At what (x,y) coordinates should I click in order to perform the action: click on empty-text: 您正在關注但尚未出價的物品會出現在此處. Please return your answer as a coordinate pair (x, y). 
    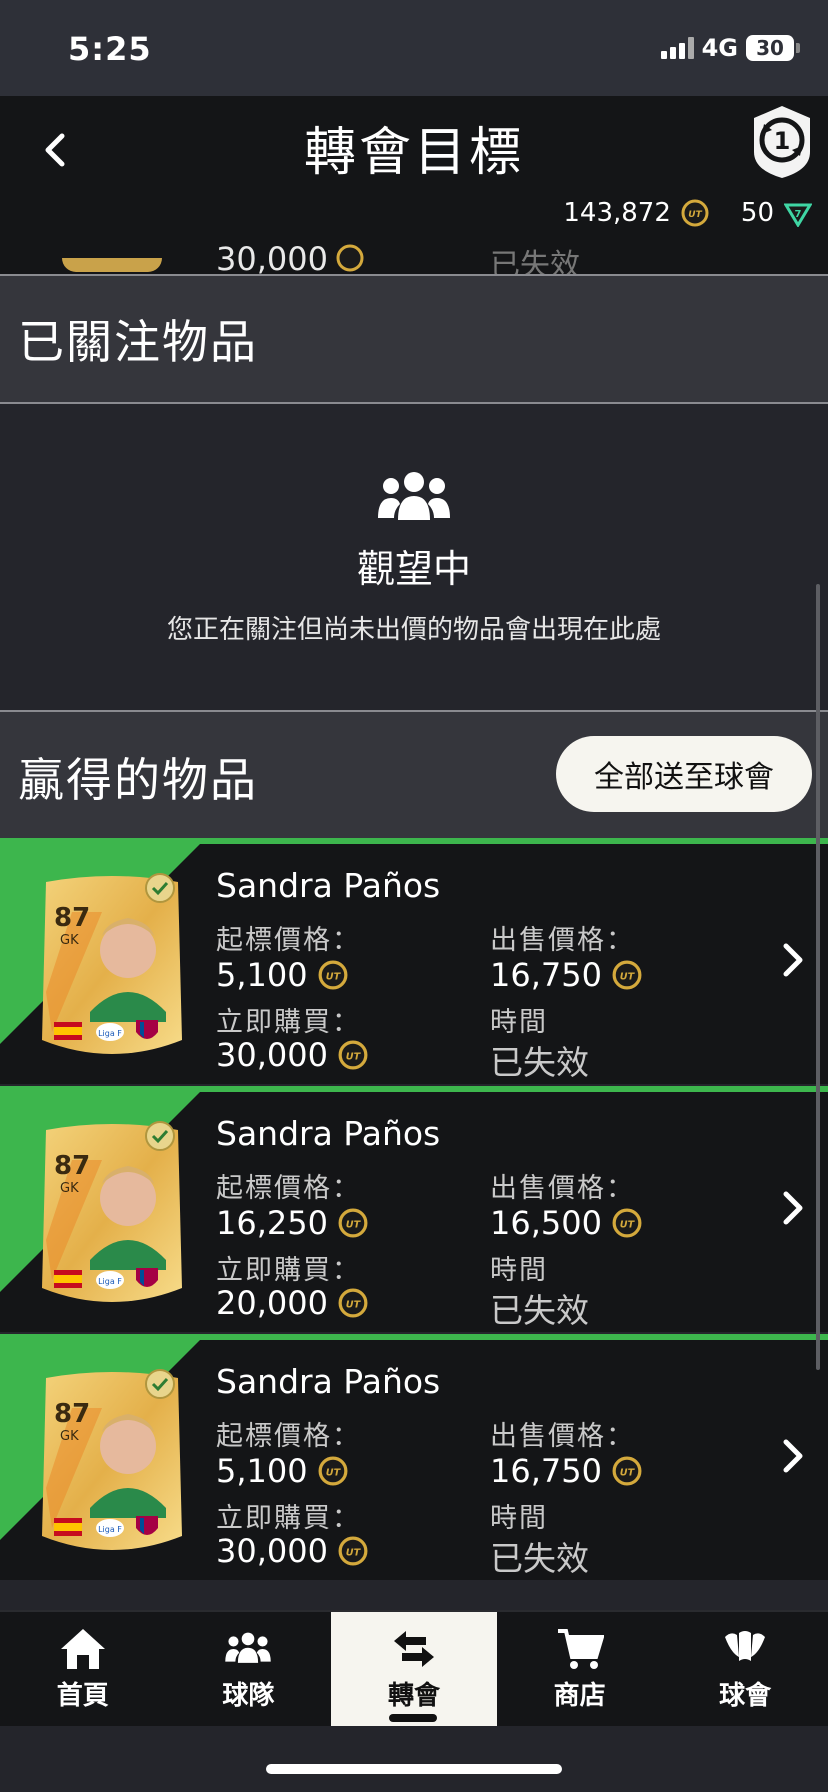
    Looking at the image, I should click on (413, 630).